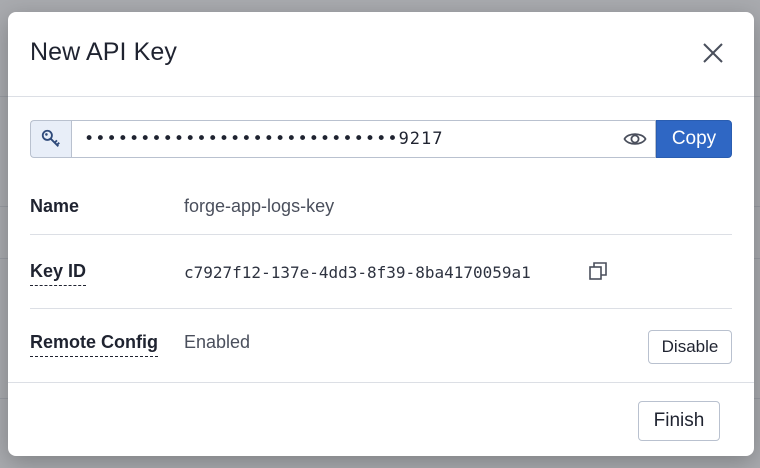 This screenshot has height=468, width=760. Describe the element at coordinates (694, 139) in the screenshot. I see `copy-key-button: Copy` at that location.